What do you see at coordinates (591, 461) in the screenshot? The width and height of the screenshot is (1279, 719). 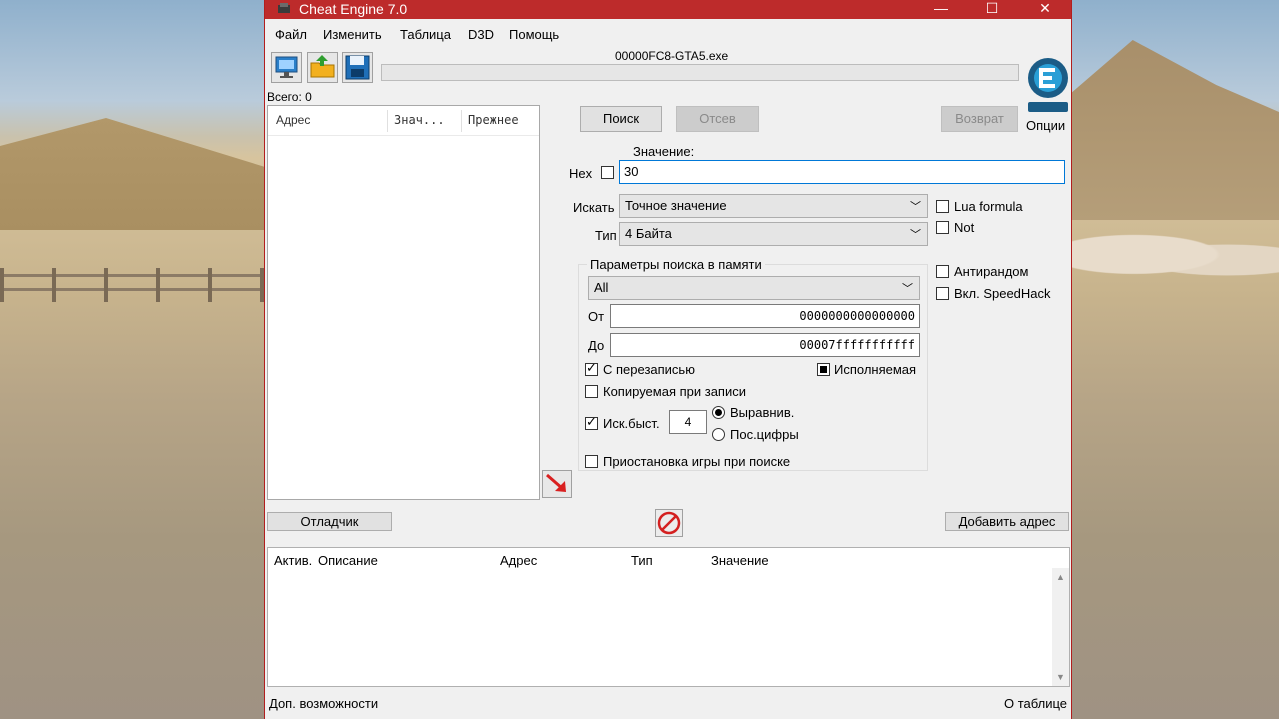 I see `pause-game-checkbox` at bounding box center [591, 461].